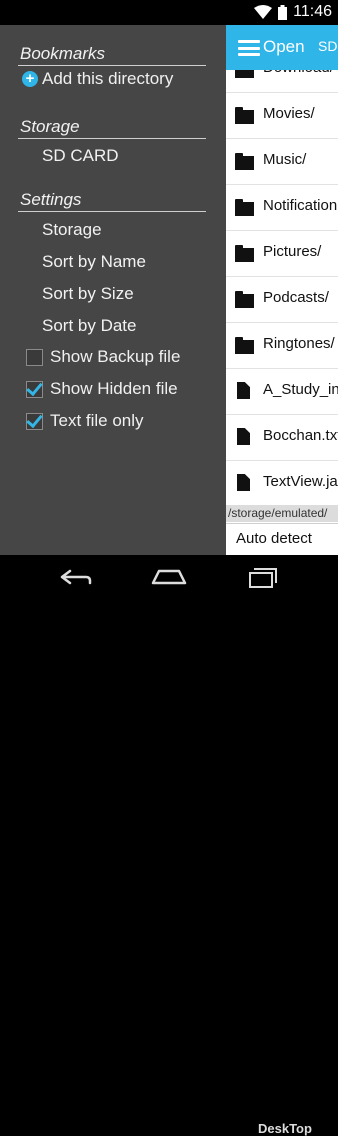  Describe the element at coordinates (72, 230) in the screenshot. I see `setting-storage: Storage` at that location.